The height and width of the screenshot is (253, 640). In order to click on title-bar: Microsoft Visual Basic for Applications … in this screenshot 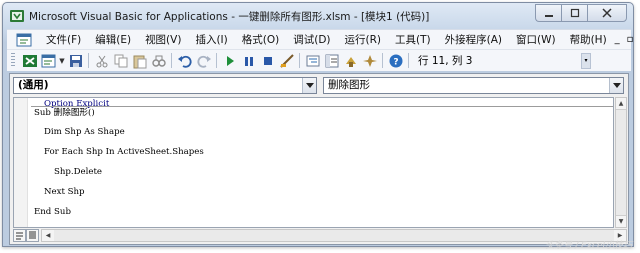, I will do `click(318, 16)`.